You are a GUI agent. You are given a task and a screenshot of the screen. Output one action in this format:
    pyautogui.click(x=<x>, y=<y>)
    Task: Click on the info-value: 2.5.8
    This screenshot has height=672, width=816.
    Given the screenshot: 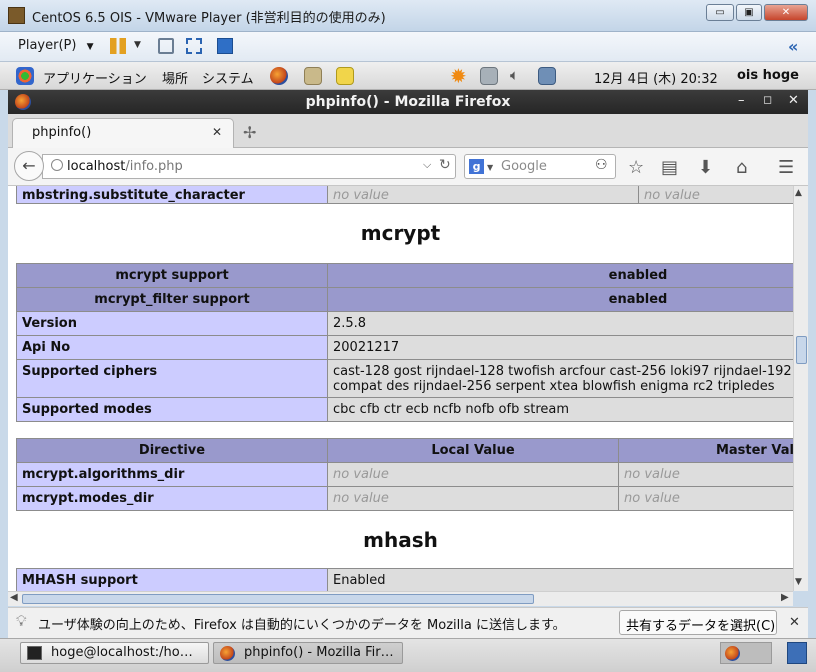 What is the action you would take?
    pyautogui.click(x=560, y=323)
    